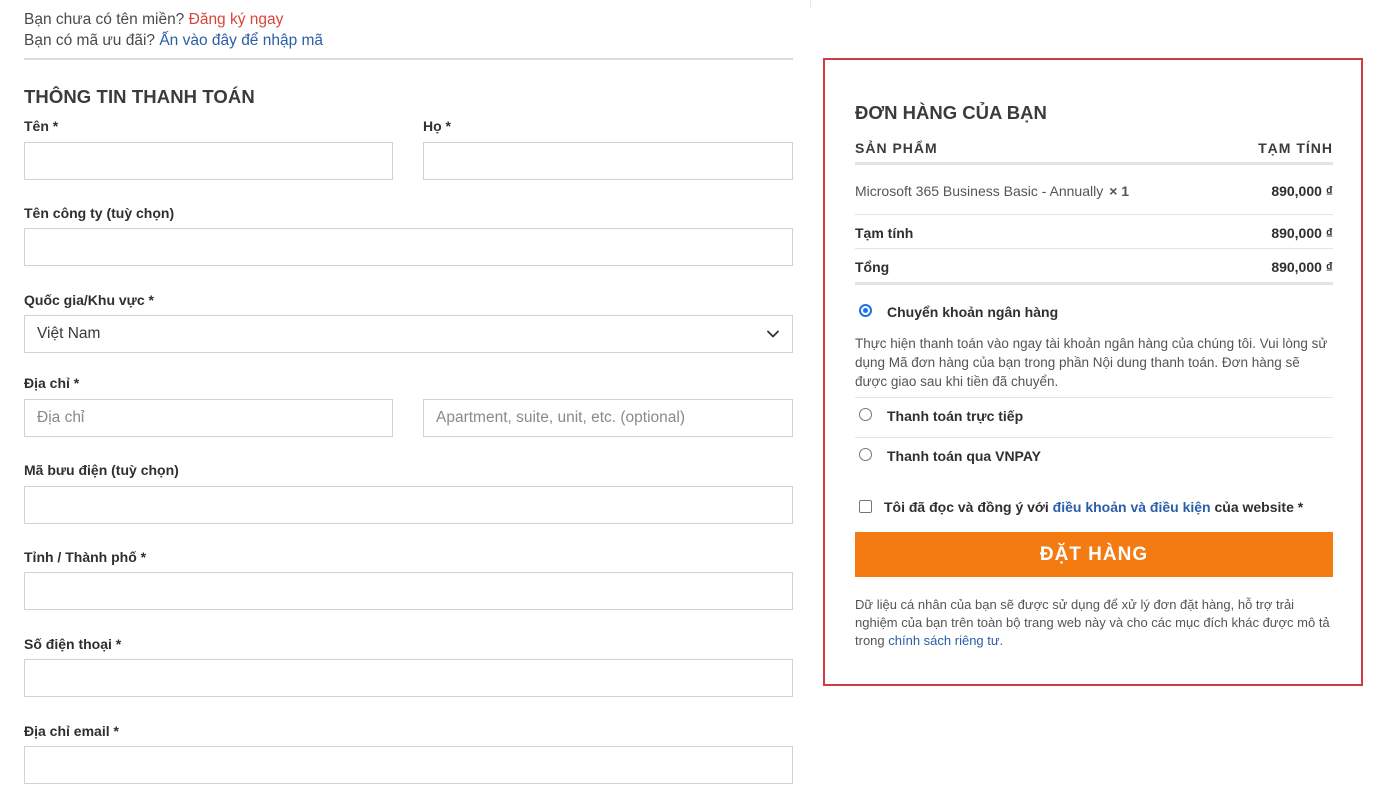 The image size is (1384, 786). What do you see at coordinates (69, 333) in the screenshot?
I see `country-value: Việt Nam` at bounding box center [69, 333].